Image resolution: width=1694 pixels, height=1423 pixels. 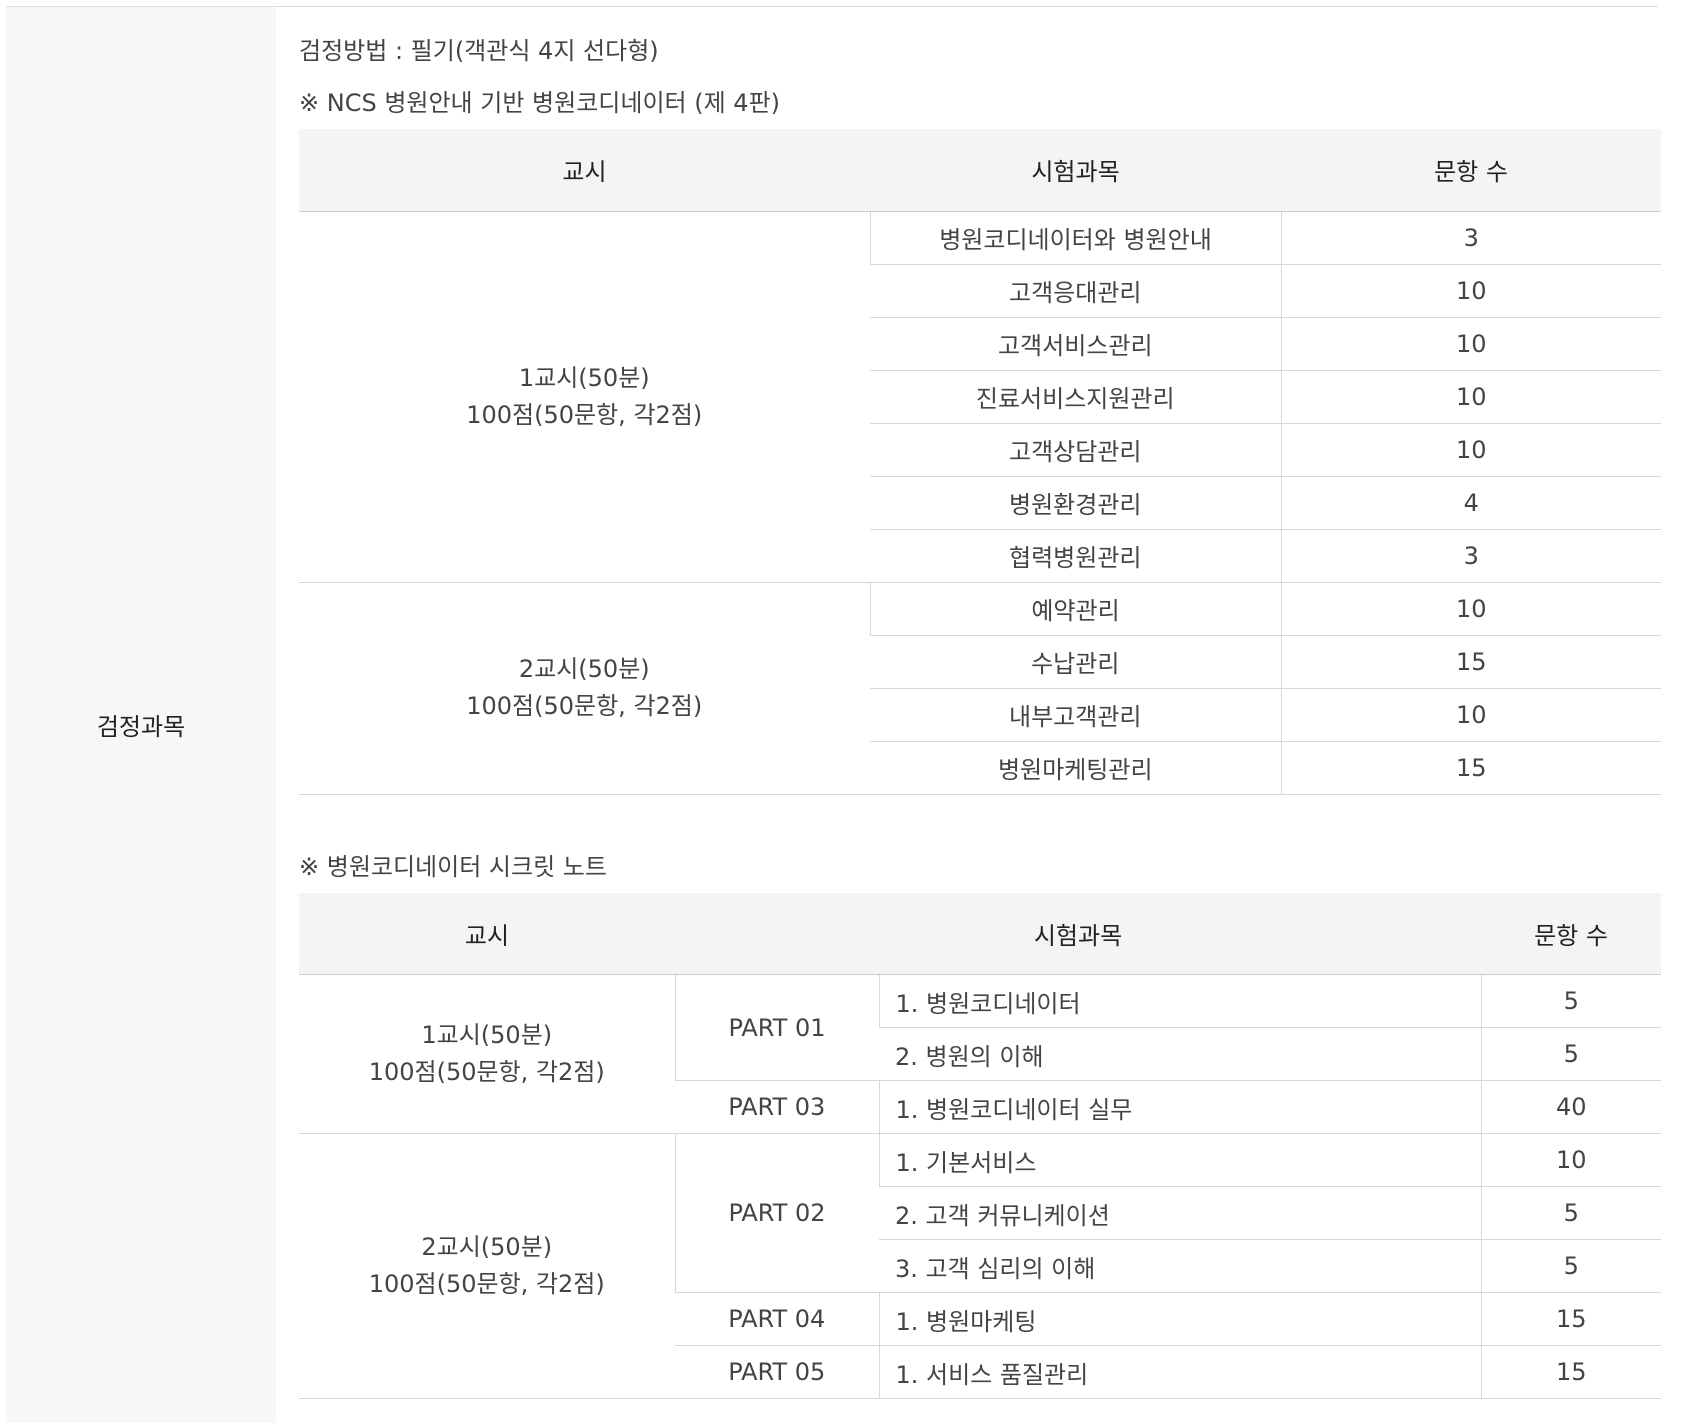 I want to click on subject-cell: 2. 고객 커뮤니케이션, so click(x=1180, y=1213).